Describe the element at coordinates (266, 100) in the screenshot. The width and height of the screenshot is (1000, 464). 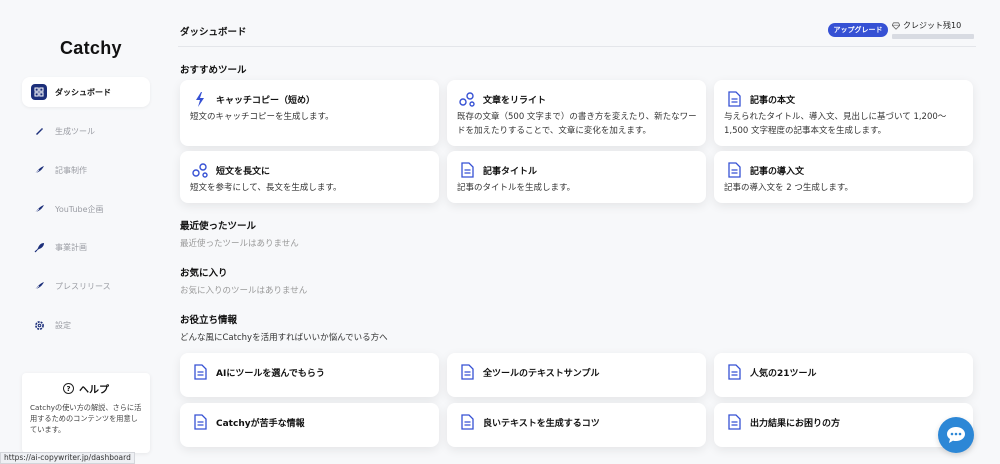
I see `card-title: キャッチコピー（短め）` at that location.